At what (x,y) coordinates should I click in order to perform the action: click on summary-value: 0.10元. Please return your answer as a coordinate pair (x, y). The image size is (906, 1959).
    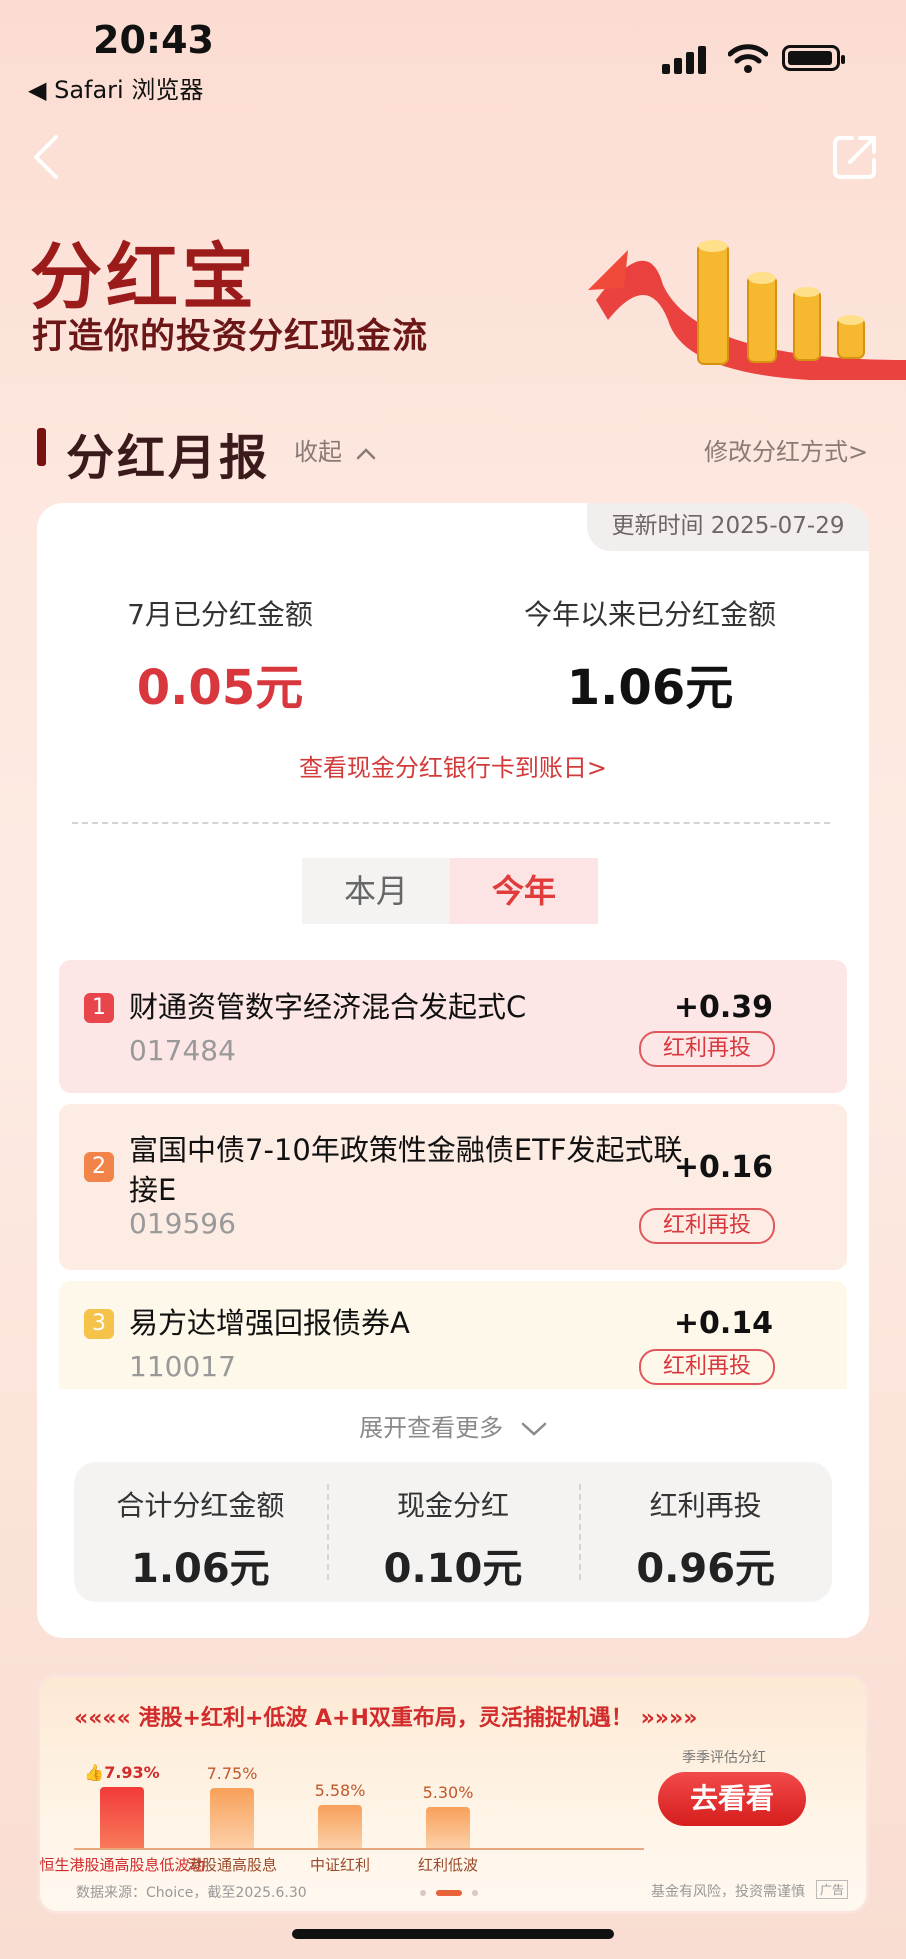
    Looking at the image, I should click on (453, 1569).